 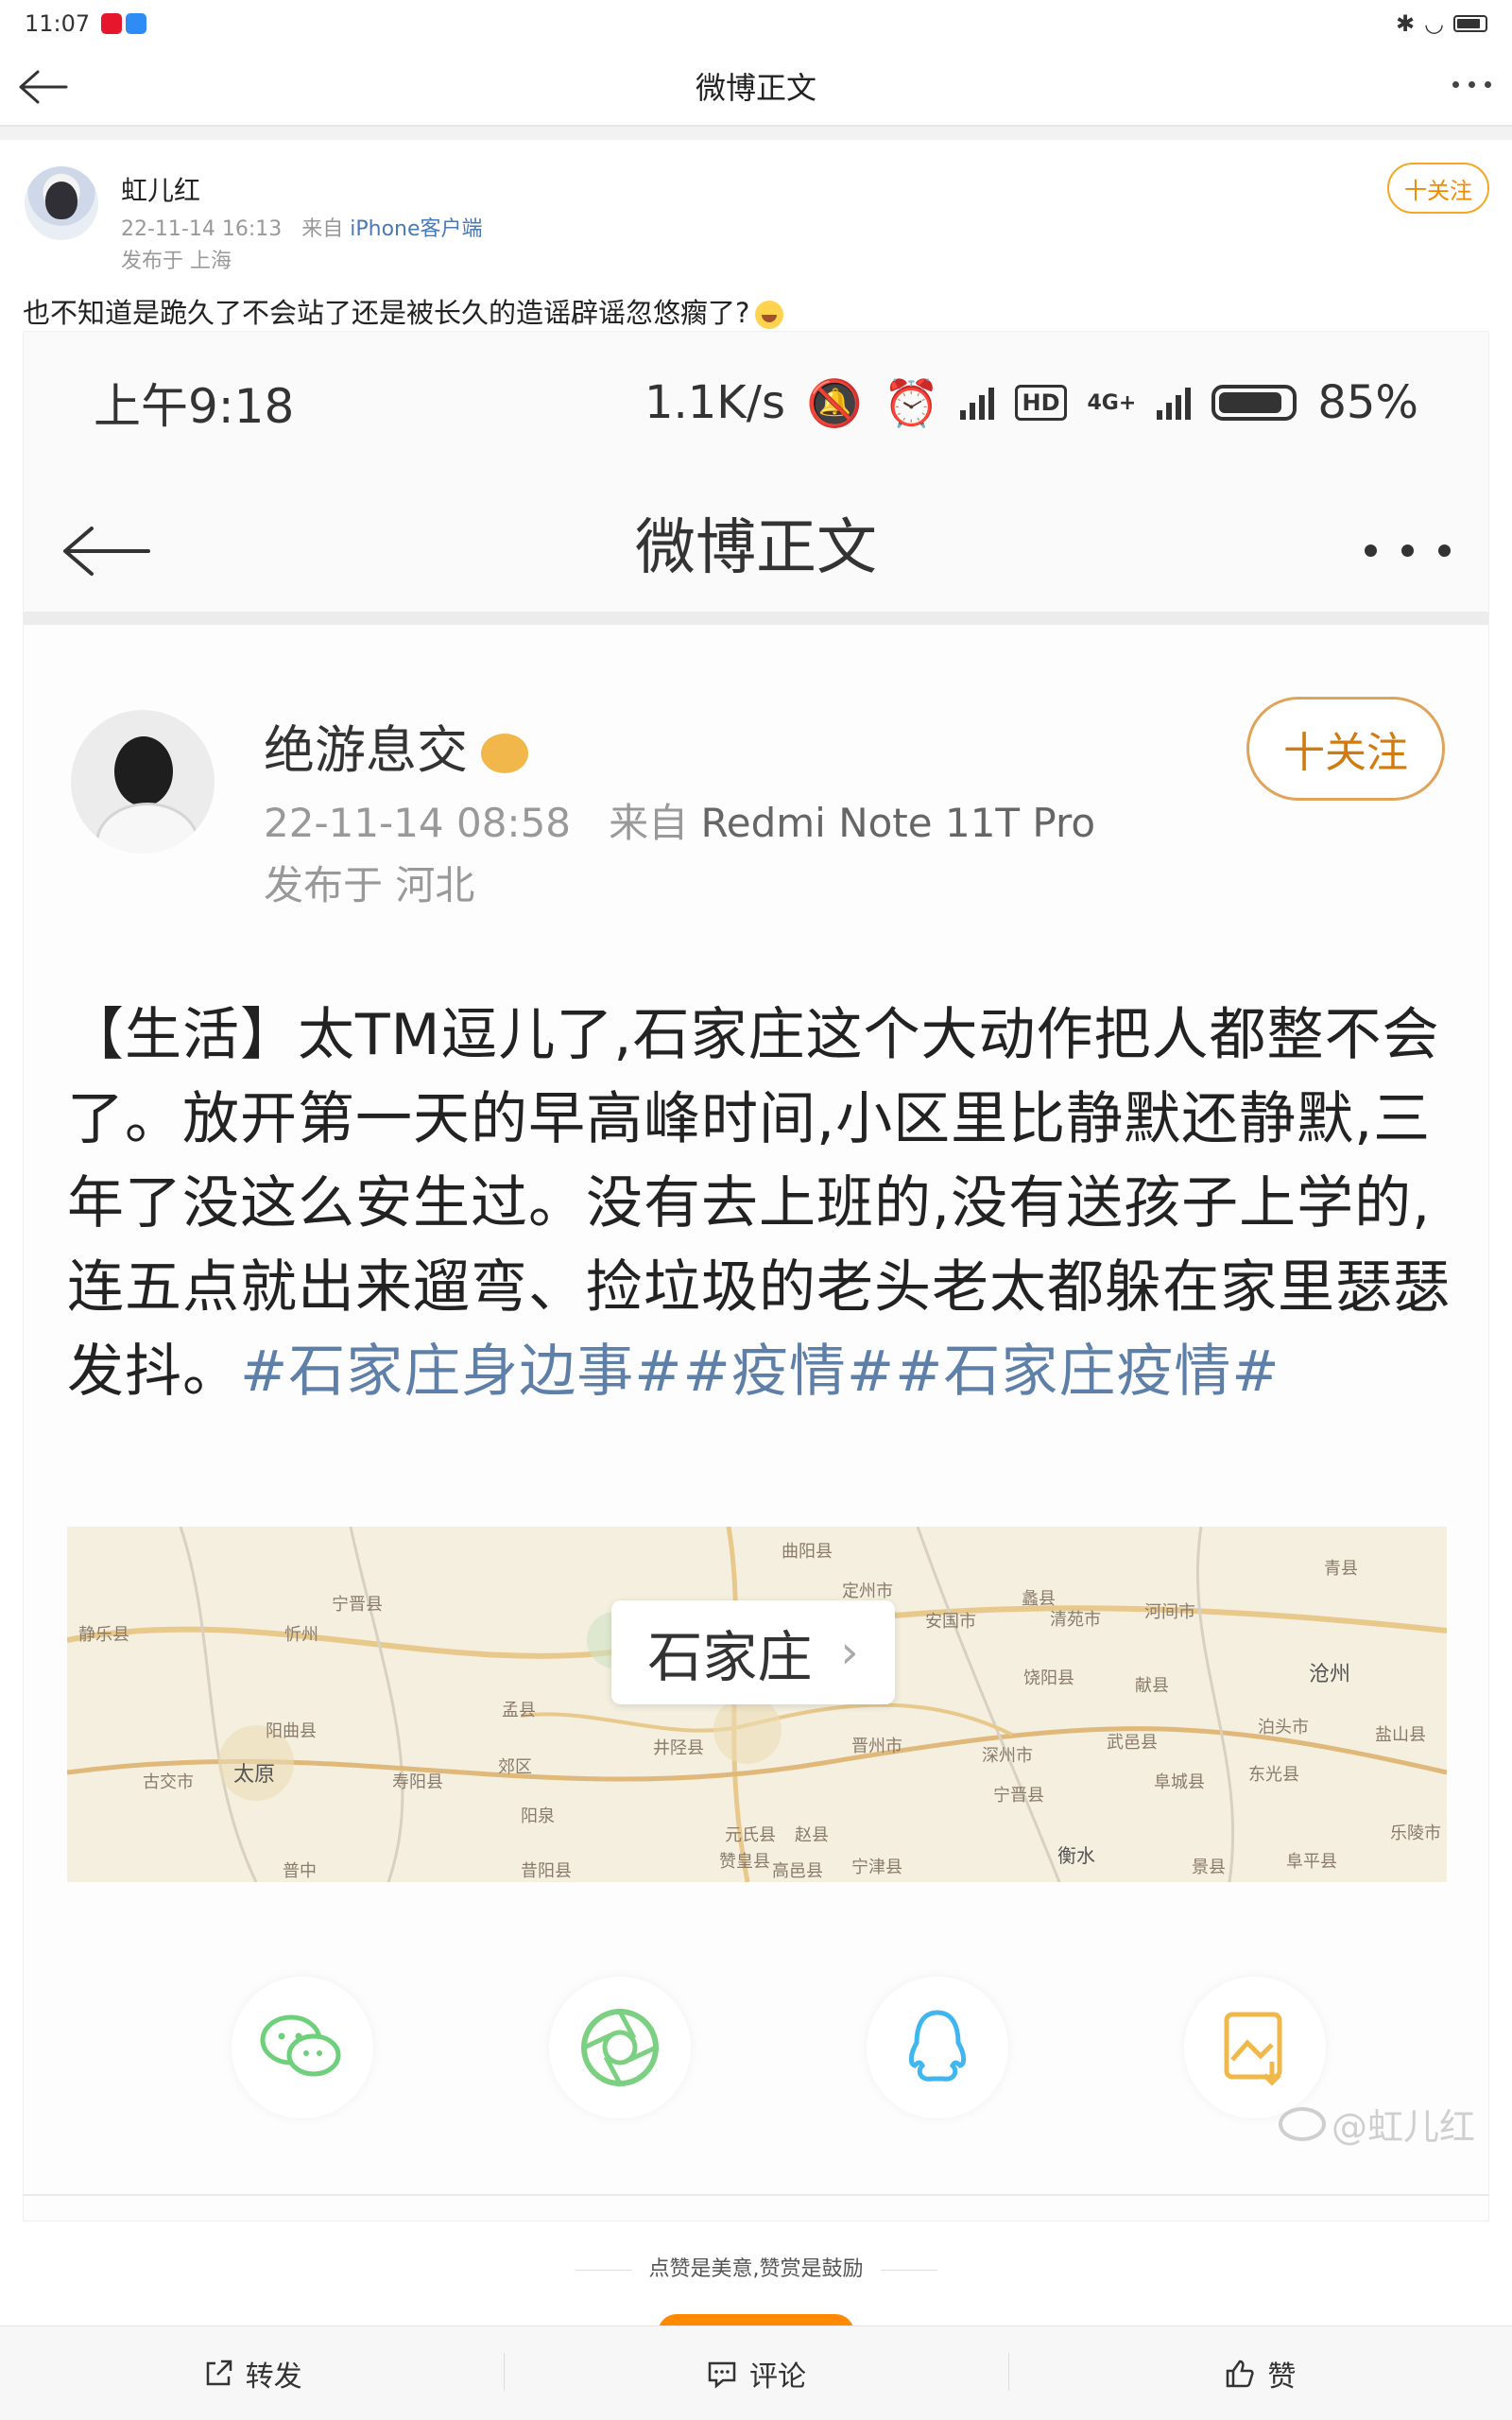 What do you see at coordinates (273, 2377) in the screenshot?
I see `repost-label: 转发` at bounding box center [273, 2377].